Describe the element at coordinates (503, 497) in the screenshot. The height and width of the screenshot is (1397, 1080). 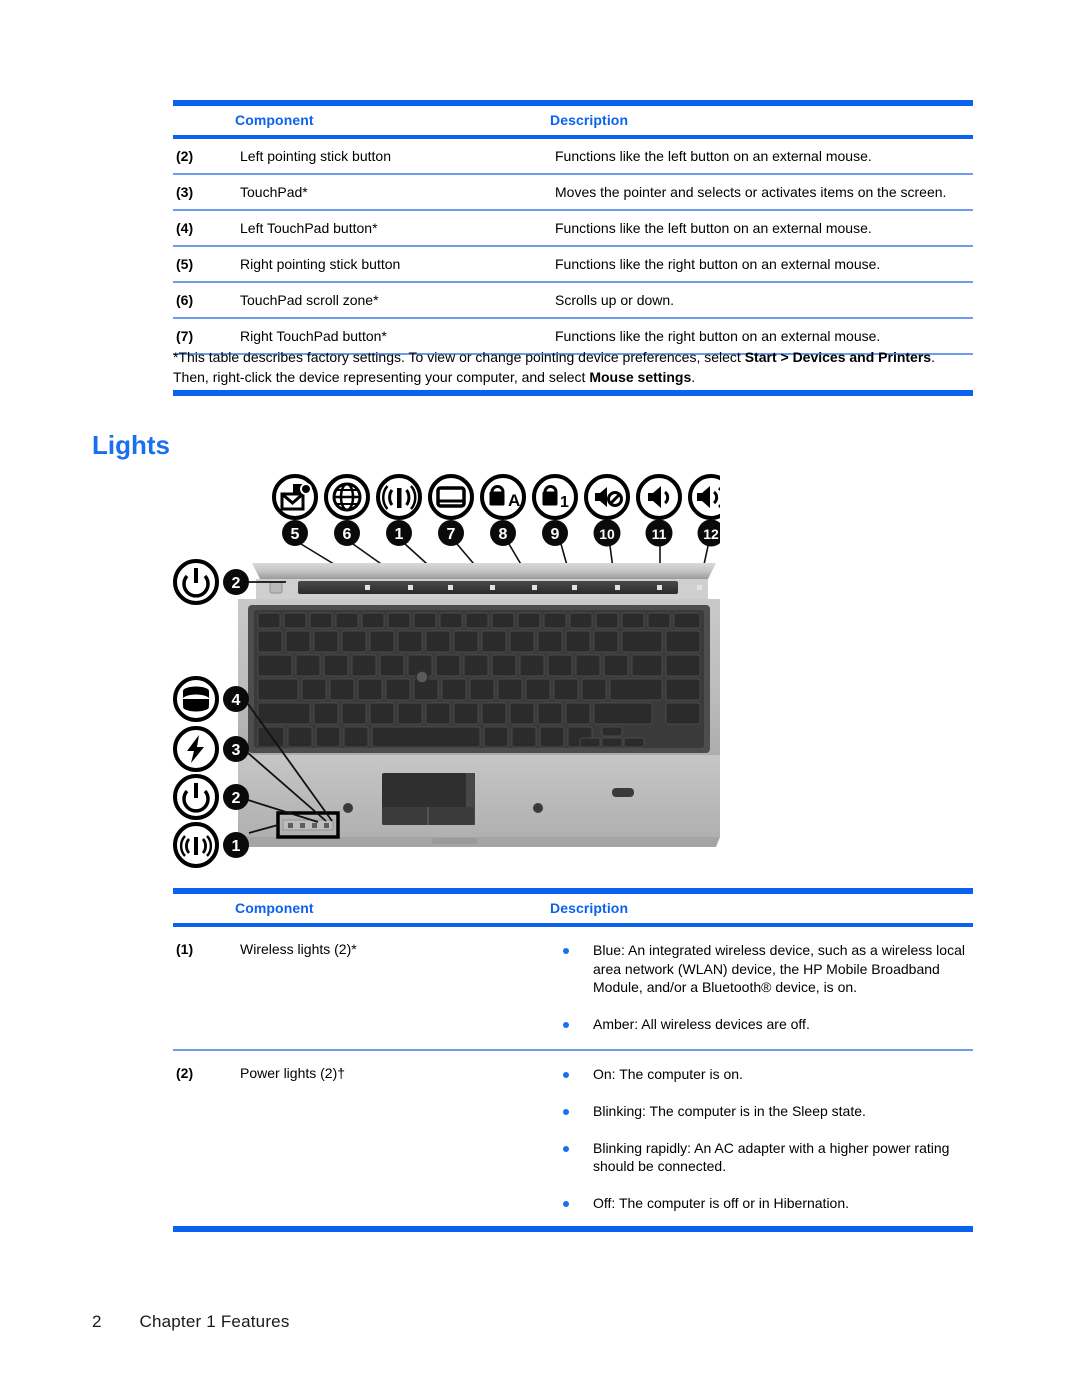
I see `caps-lock-icon: A` at that location.